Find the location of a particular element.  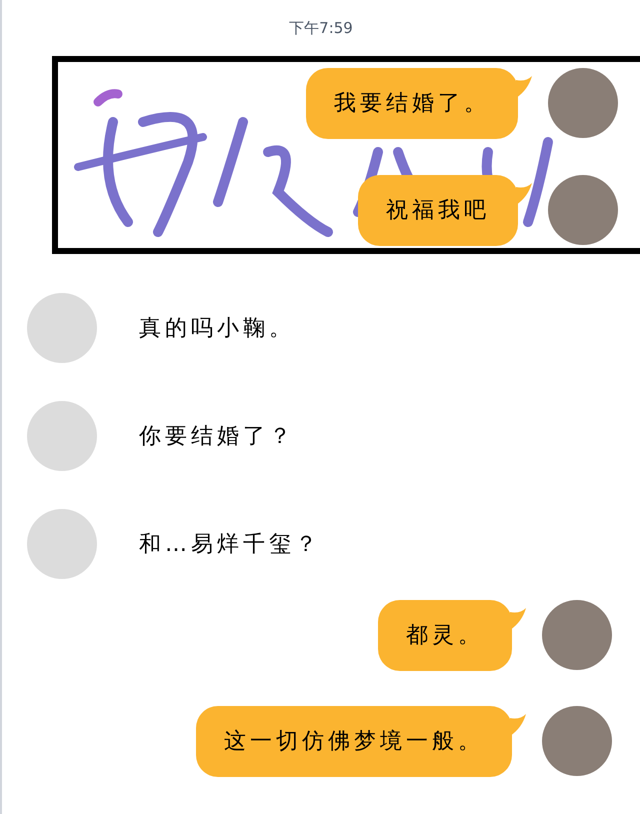

message-text: 真的吗小鞠。 is located at coordinates (217, 328).